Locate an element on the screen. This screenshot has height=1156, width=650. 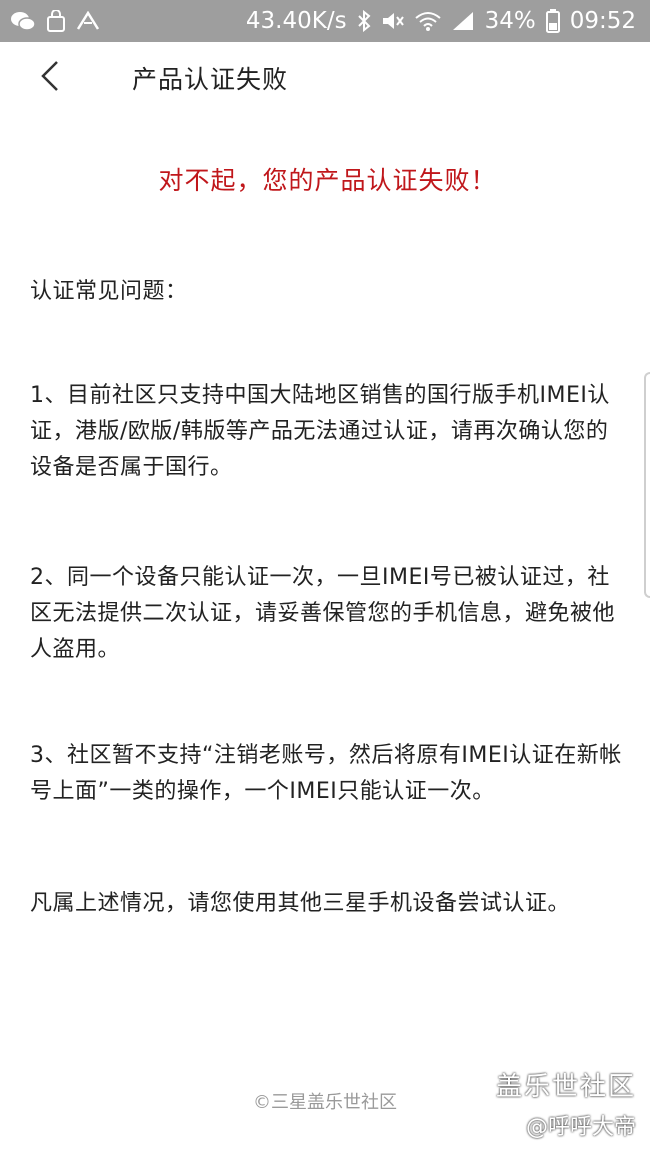
scroll-indicator is located at coordinates (647, 485).